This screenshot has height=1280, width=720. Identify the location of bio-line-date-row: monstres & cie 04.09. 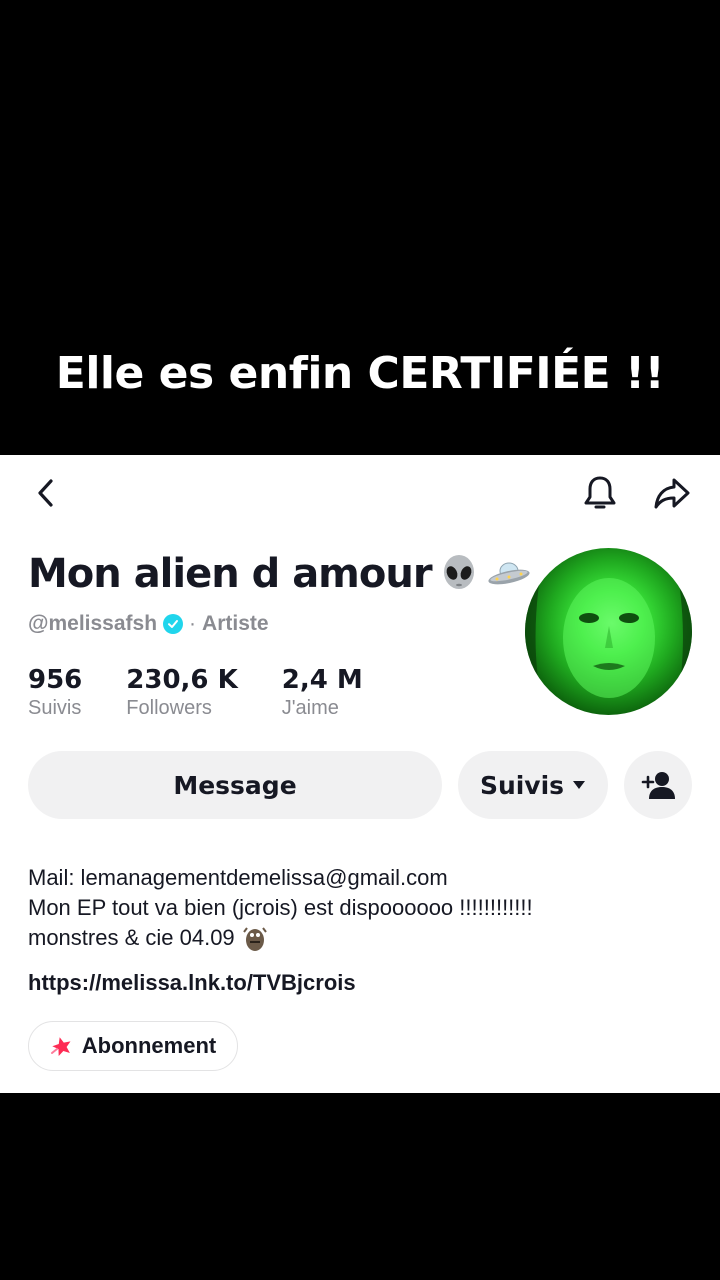
(280, 938).